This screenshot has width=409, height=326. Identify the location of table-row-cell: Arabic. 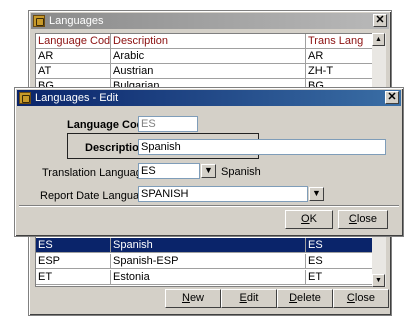
(208, 56).